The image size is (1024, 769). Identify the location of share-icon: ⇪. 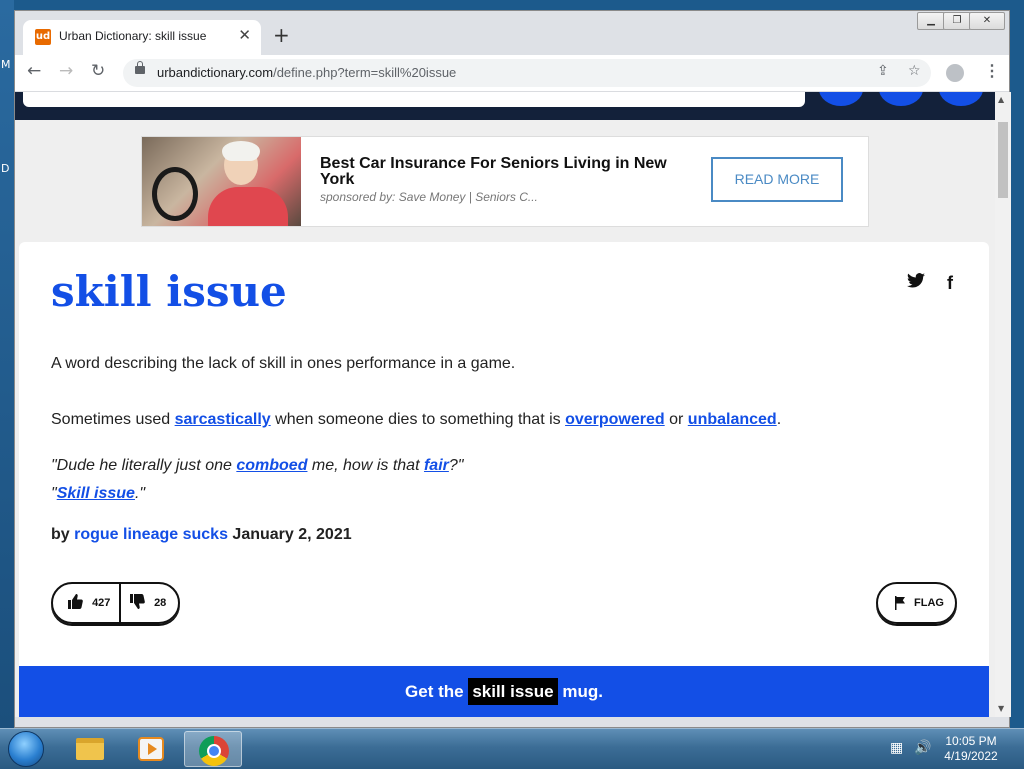
(883, 71).